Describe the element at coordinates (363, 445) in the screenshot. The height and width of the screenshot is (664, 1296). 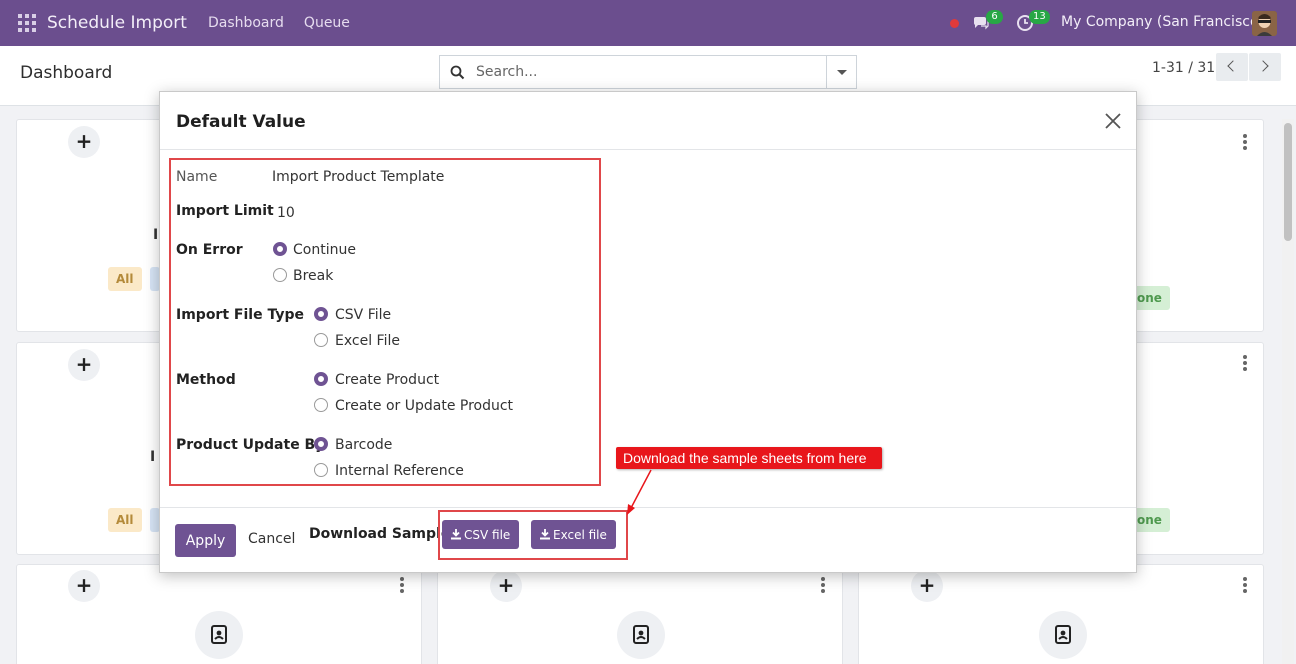
I see `radio-barcode-label: Barcode` at that location.